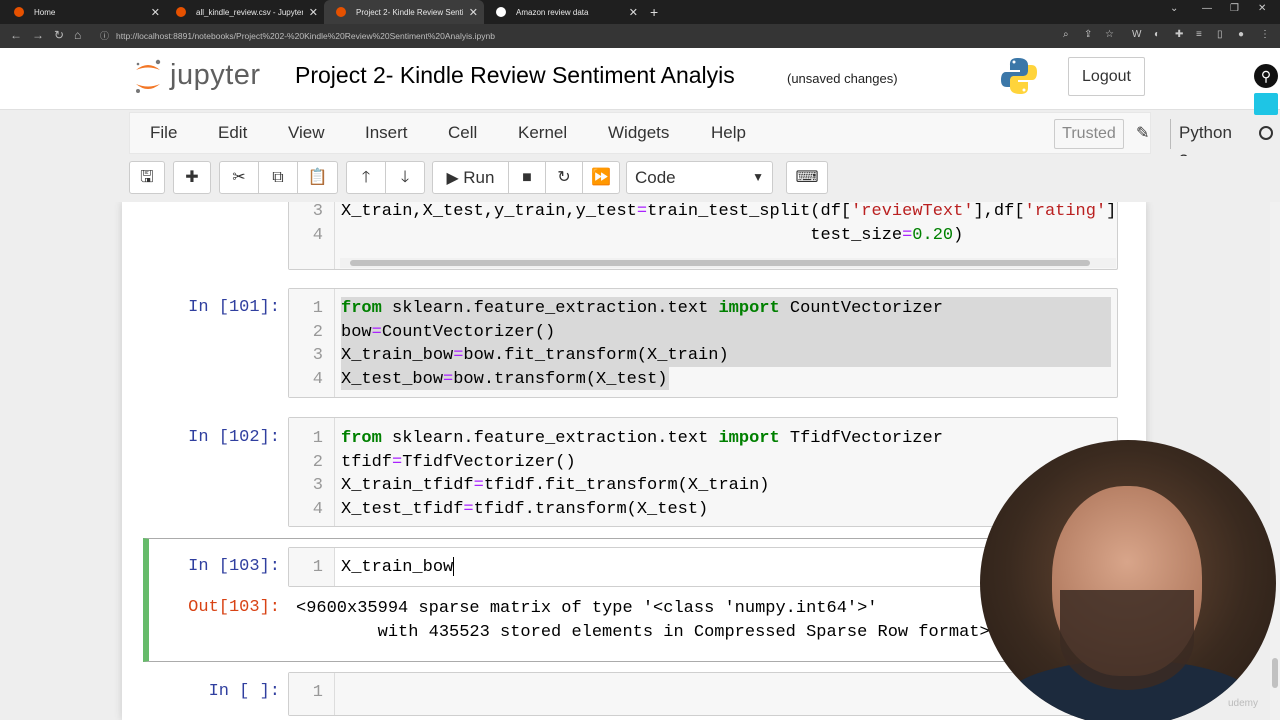 This screenshot has width=1280, height=720. What do you see at coordinates (1142, 133) in the screenshot?
I see `pencil-icon: ✎` at bounding box center [1142, 133].